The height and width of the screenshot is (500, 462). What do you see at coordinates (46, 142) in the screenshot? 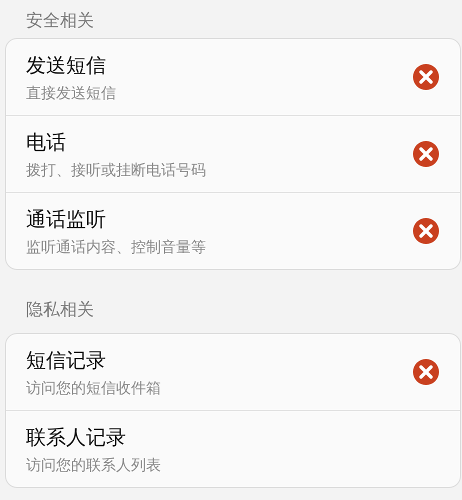
I see `permission-title: 电话` at bounding box center [46, 142].